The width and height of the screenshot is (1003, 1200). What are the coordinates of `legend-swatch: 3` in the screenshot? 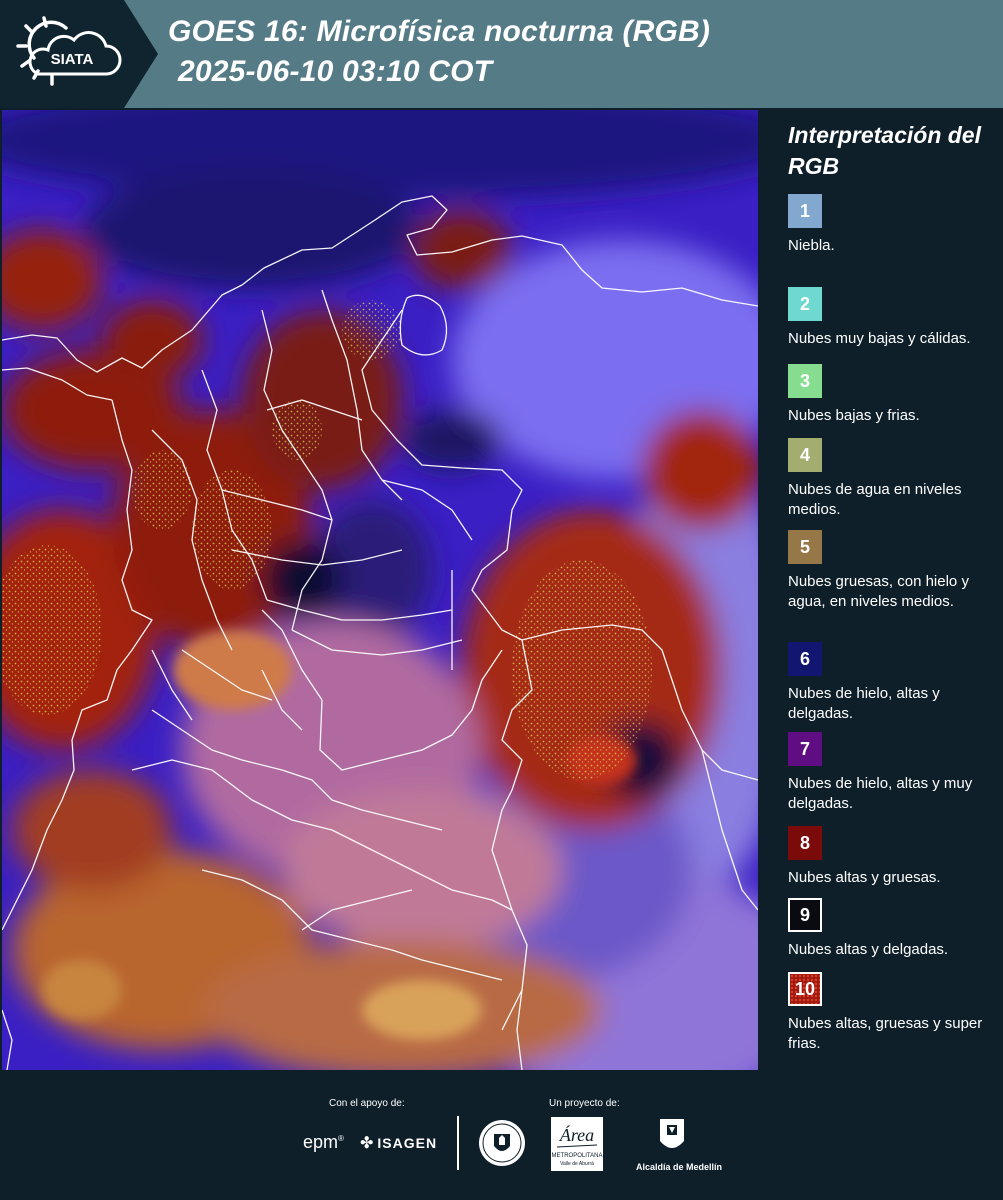 It's located at (805, 381).